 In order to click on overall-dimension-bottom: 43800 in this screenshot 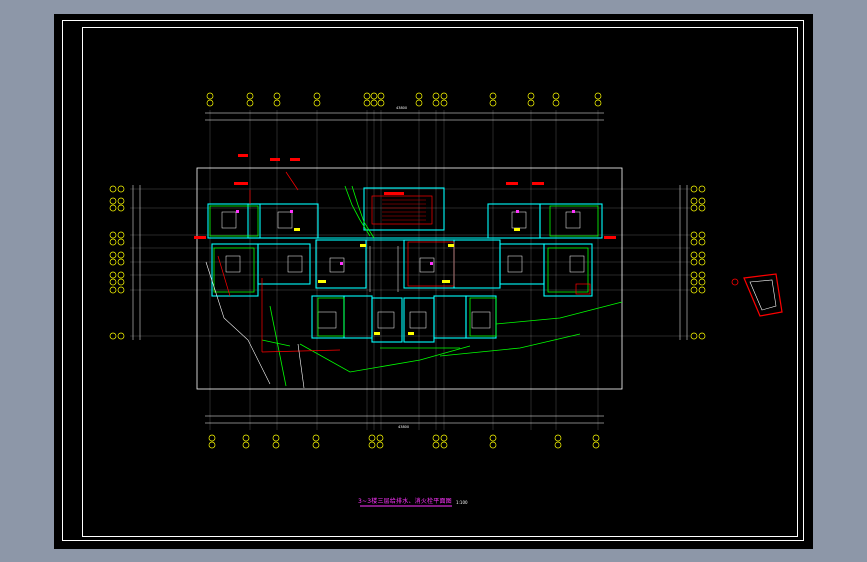, I will do `click(404, 427)`.